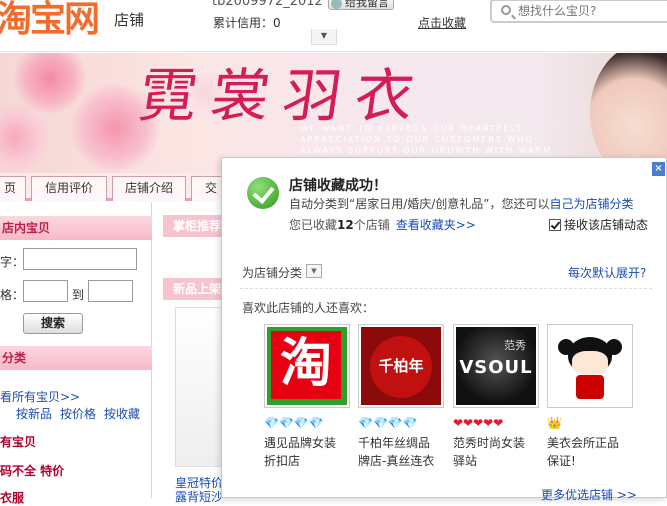 The image size is (667, 506). I want to click on product-title-link: 皇冠特价 露背短沙, so click(199, 490).